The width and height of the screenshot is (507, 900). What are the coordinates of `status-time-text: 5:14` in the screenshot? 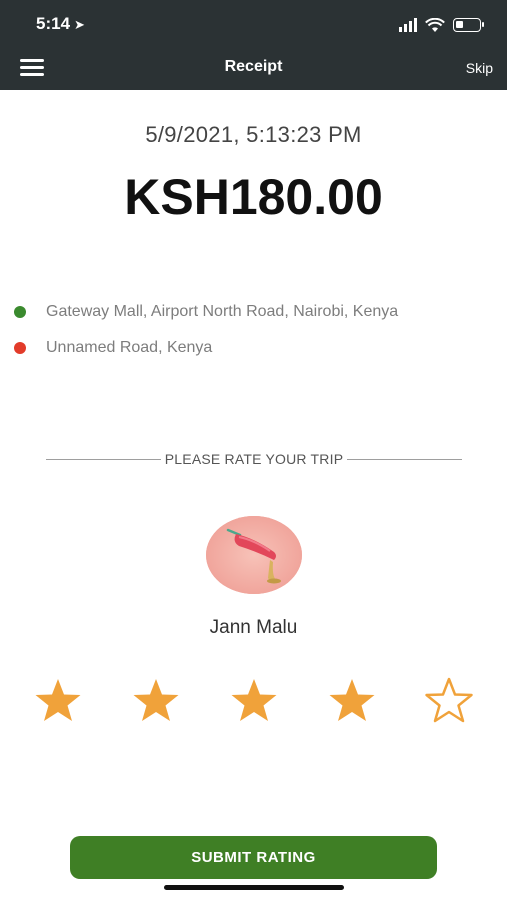 It's located at (53, 23).